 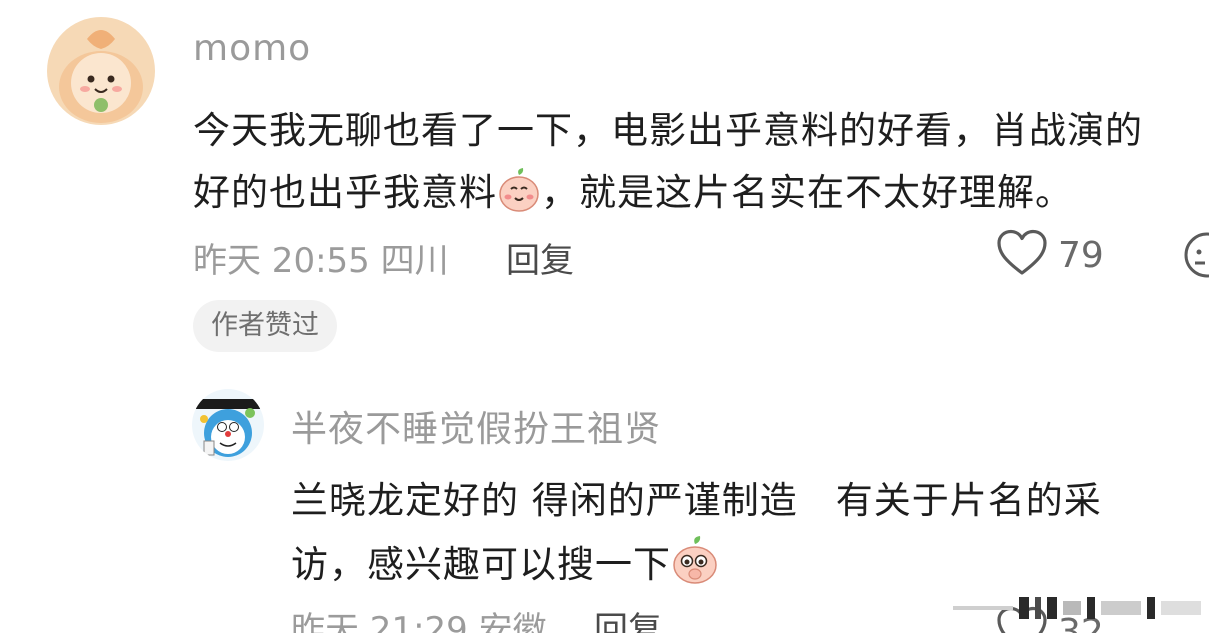 I want to click on reply-reply-button: 回复, so click(x=628, y=617).